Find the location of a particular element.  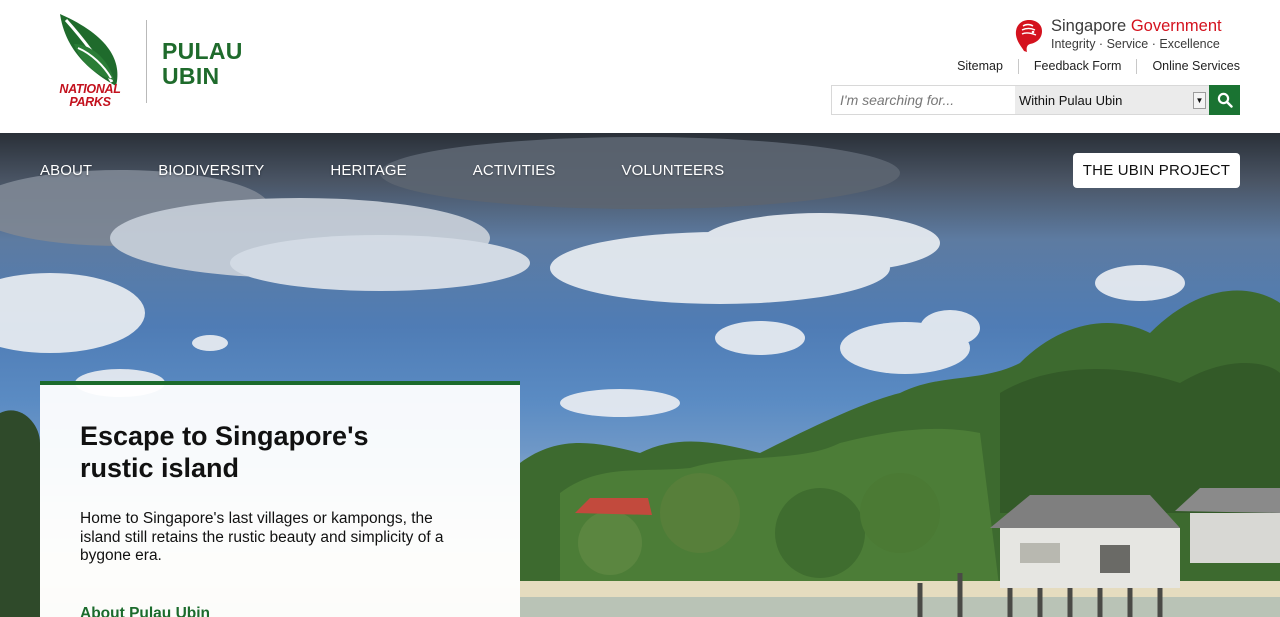

nav-item-biodiversity: BIODIVERSITY is located at coordinates (211, 170).